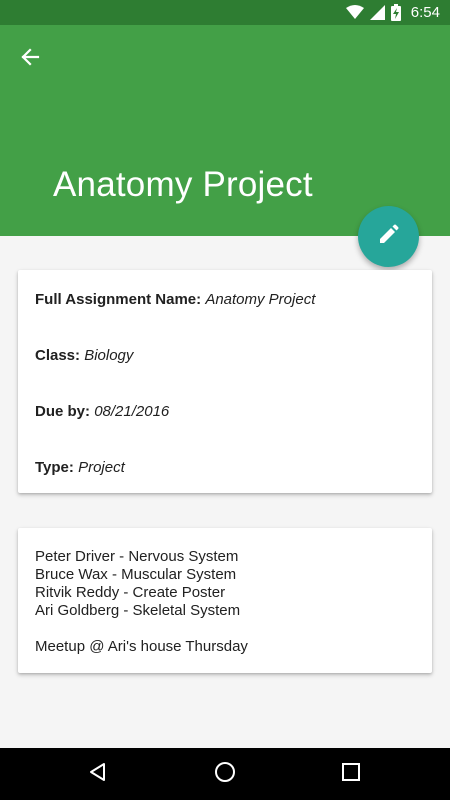  I want to click on wifi-icon, so click(354, 12).